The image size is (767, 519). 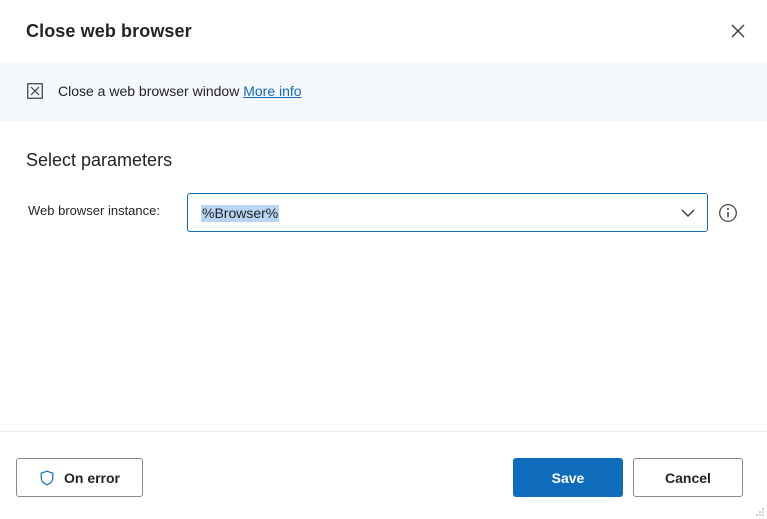 I want to click on on-error-button: On error, so click(x=79, y=477).